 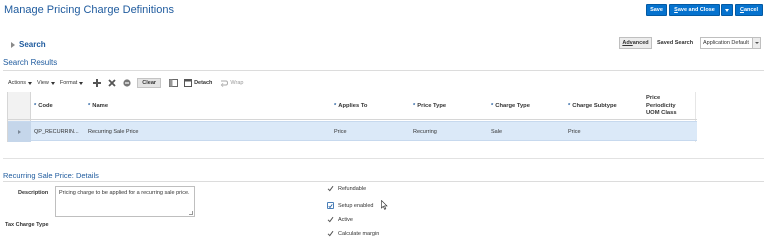 I want to click on column-header-label: Applies To, so click(x=353, y=106).